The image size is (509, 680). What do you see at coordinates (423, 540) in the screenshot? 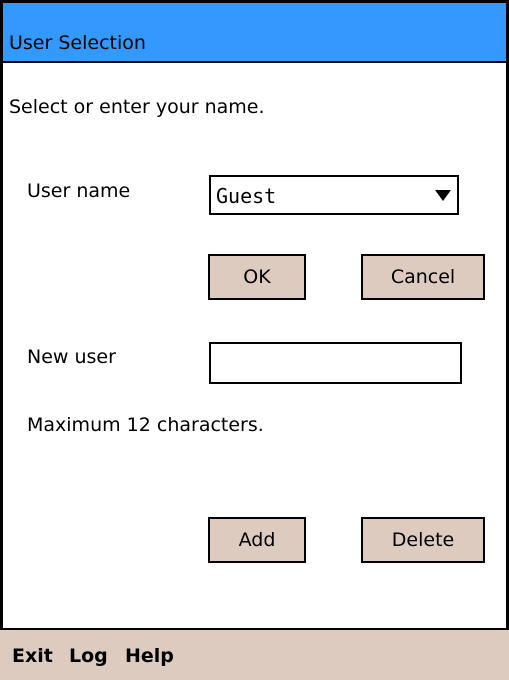
I see `delete-button: Delete` at bounding box center [423, 540].